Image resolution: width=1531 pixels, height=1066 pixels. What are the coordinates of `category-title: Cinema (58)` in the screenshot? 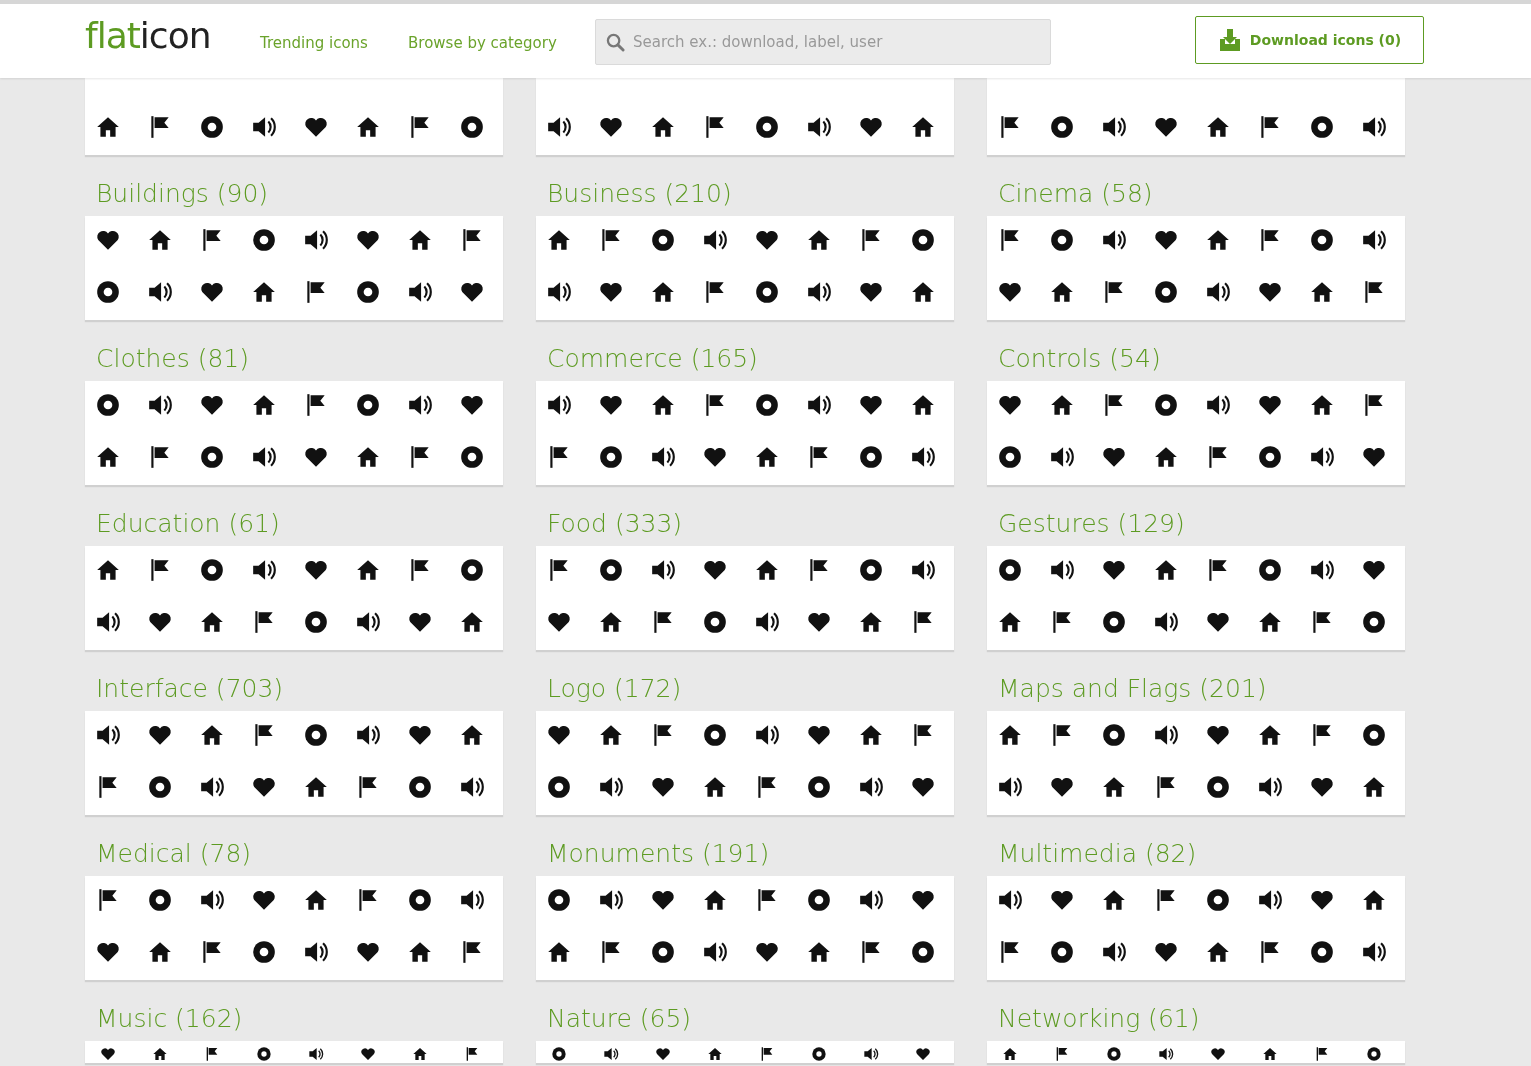 It's located at (1075, 193).